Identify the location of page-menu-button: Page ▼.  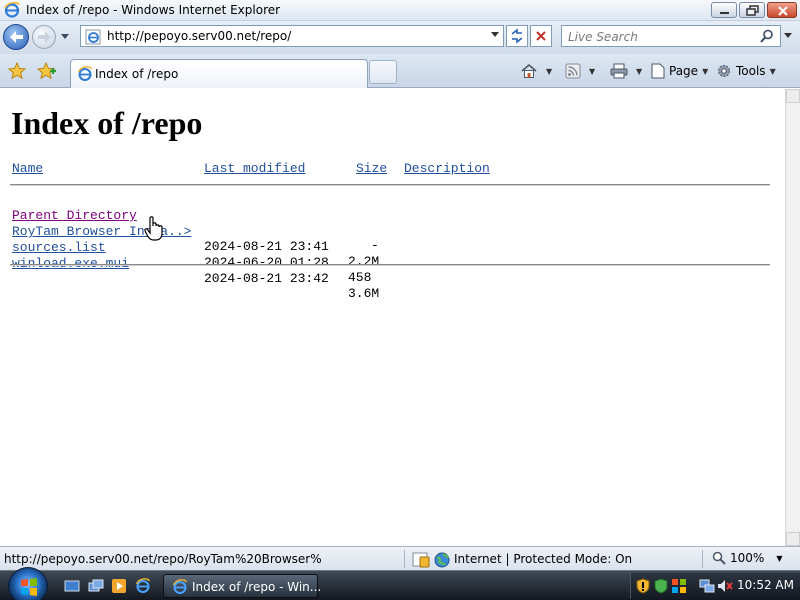
(679, 71).